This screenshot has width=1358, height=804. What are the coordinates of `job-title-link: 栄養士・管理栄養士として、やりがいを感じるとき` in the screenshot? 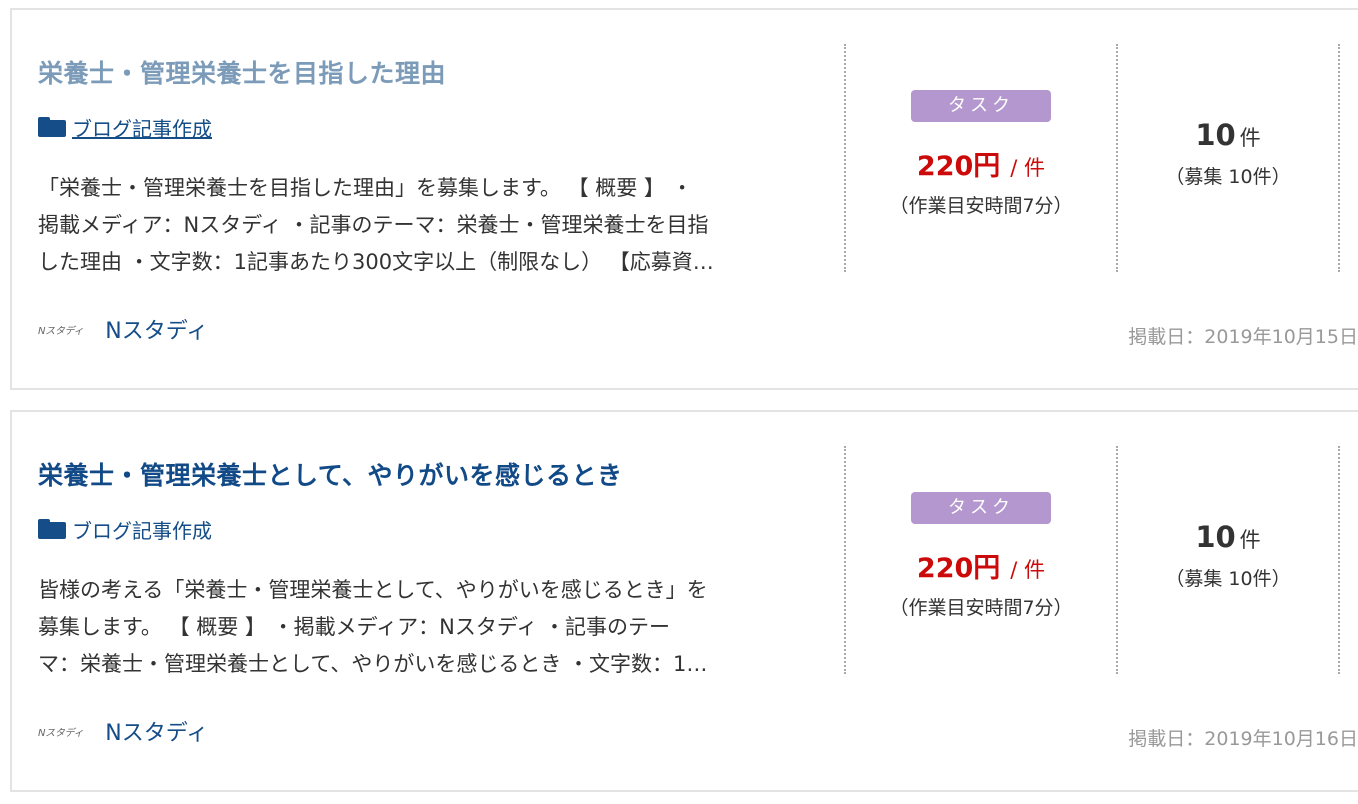 It's located at (330, 474).